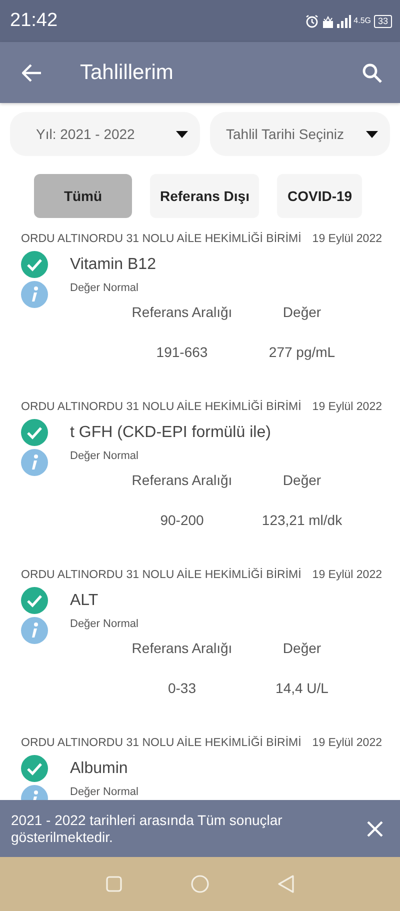 The image size is (400, 911). I want to click on result-value: 277 pg/mL, so click(302, 352).